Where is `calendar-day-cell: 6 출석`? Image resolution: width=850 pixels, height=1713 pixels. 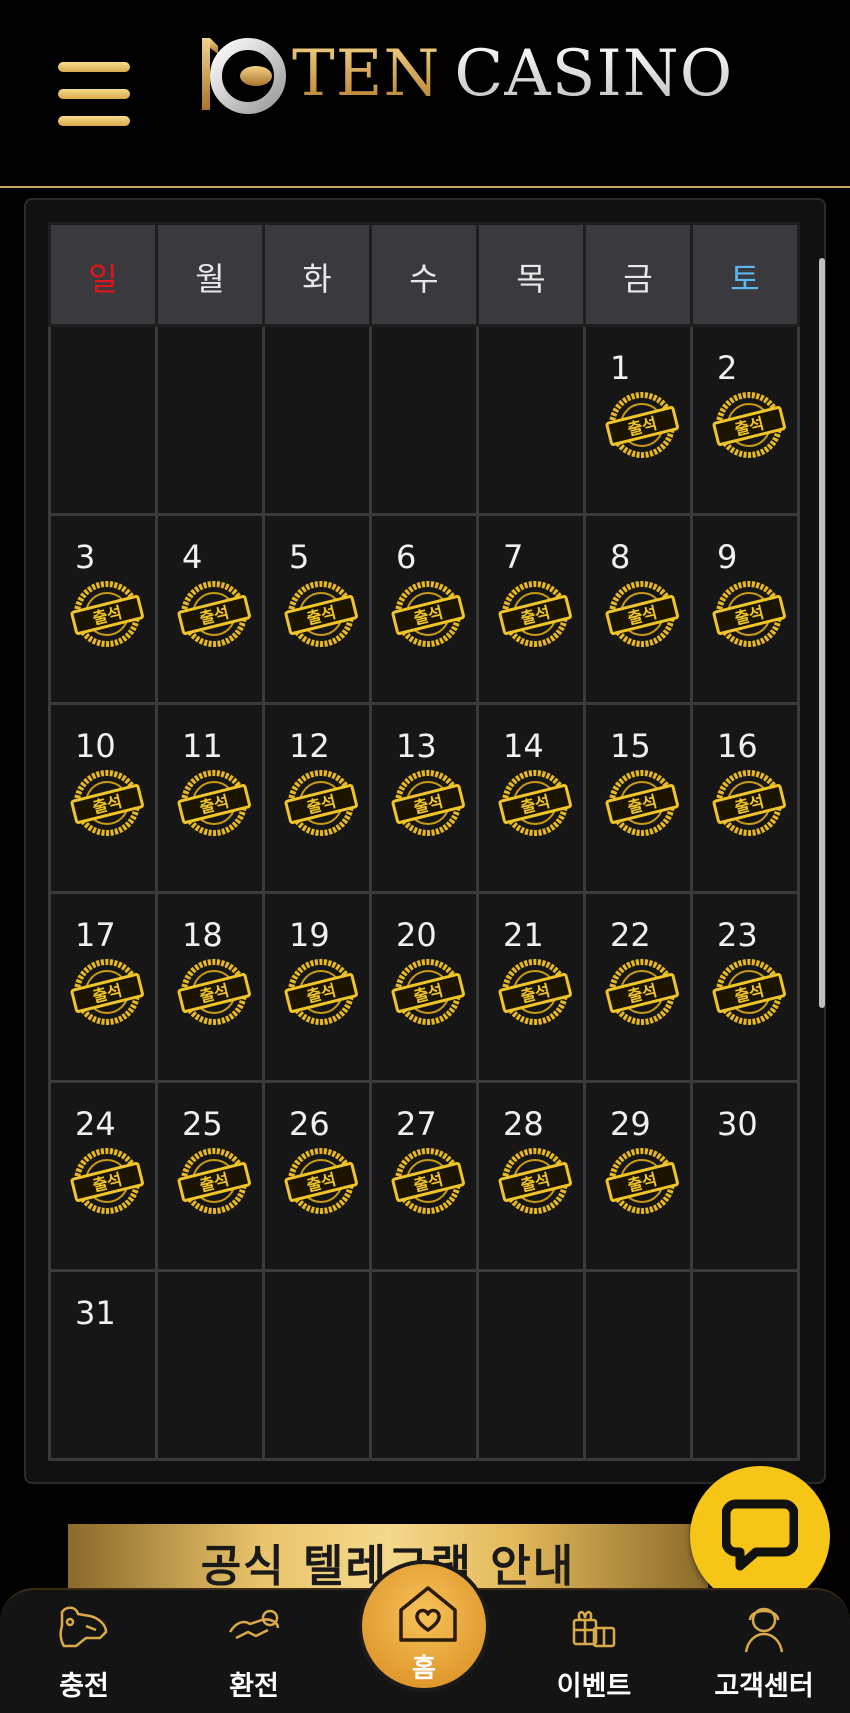
calendar-day-cell: 6 출석 is located at coordinates (424, 609).